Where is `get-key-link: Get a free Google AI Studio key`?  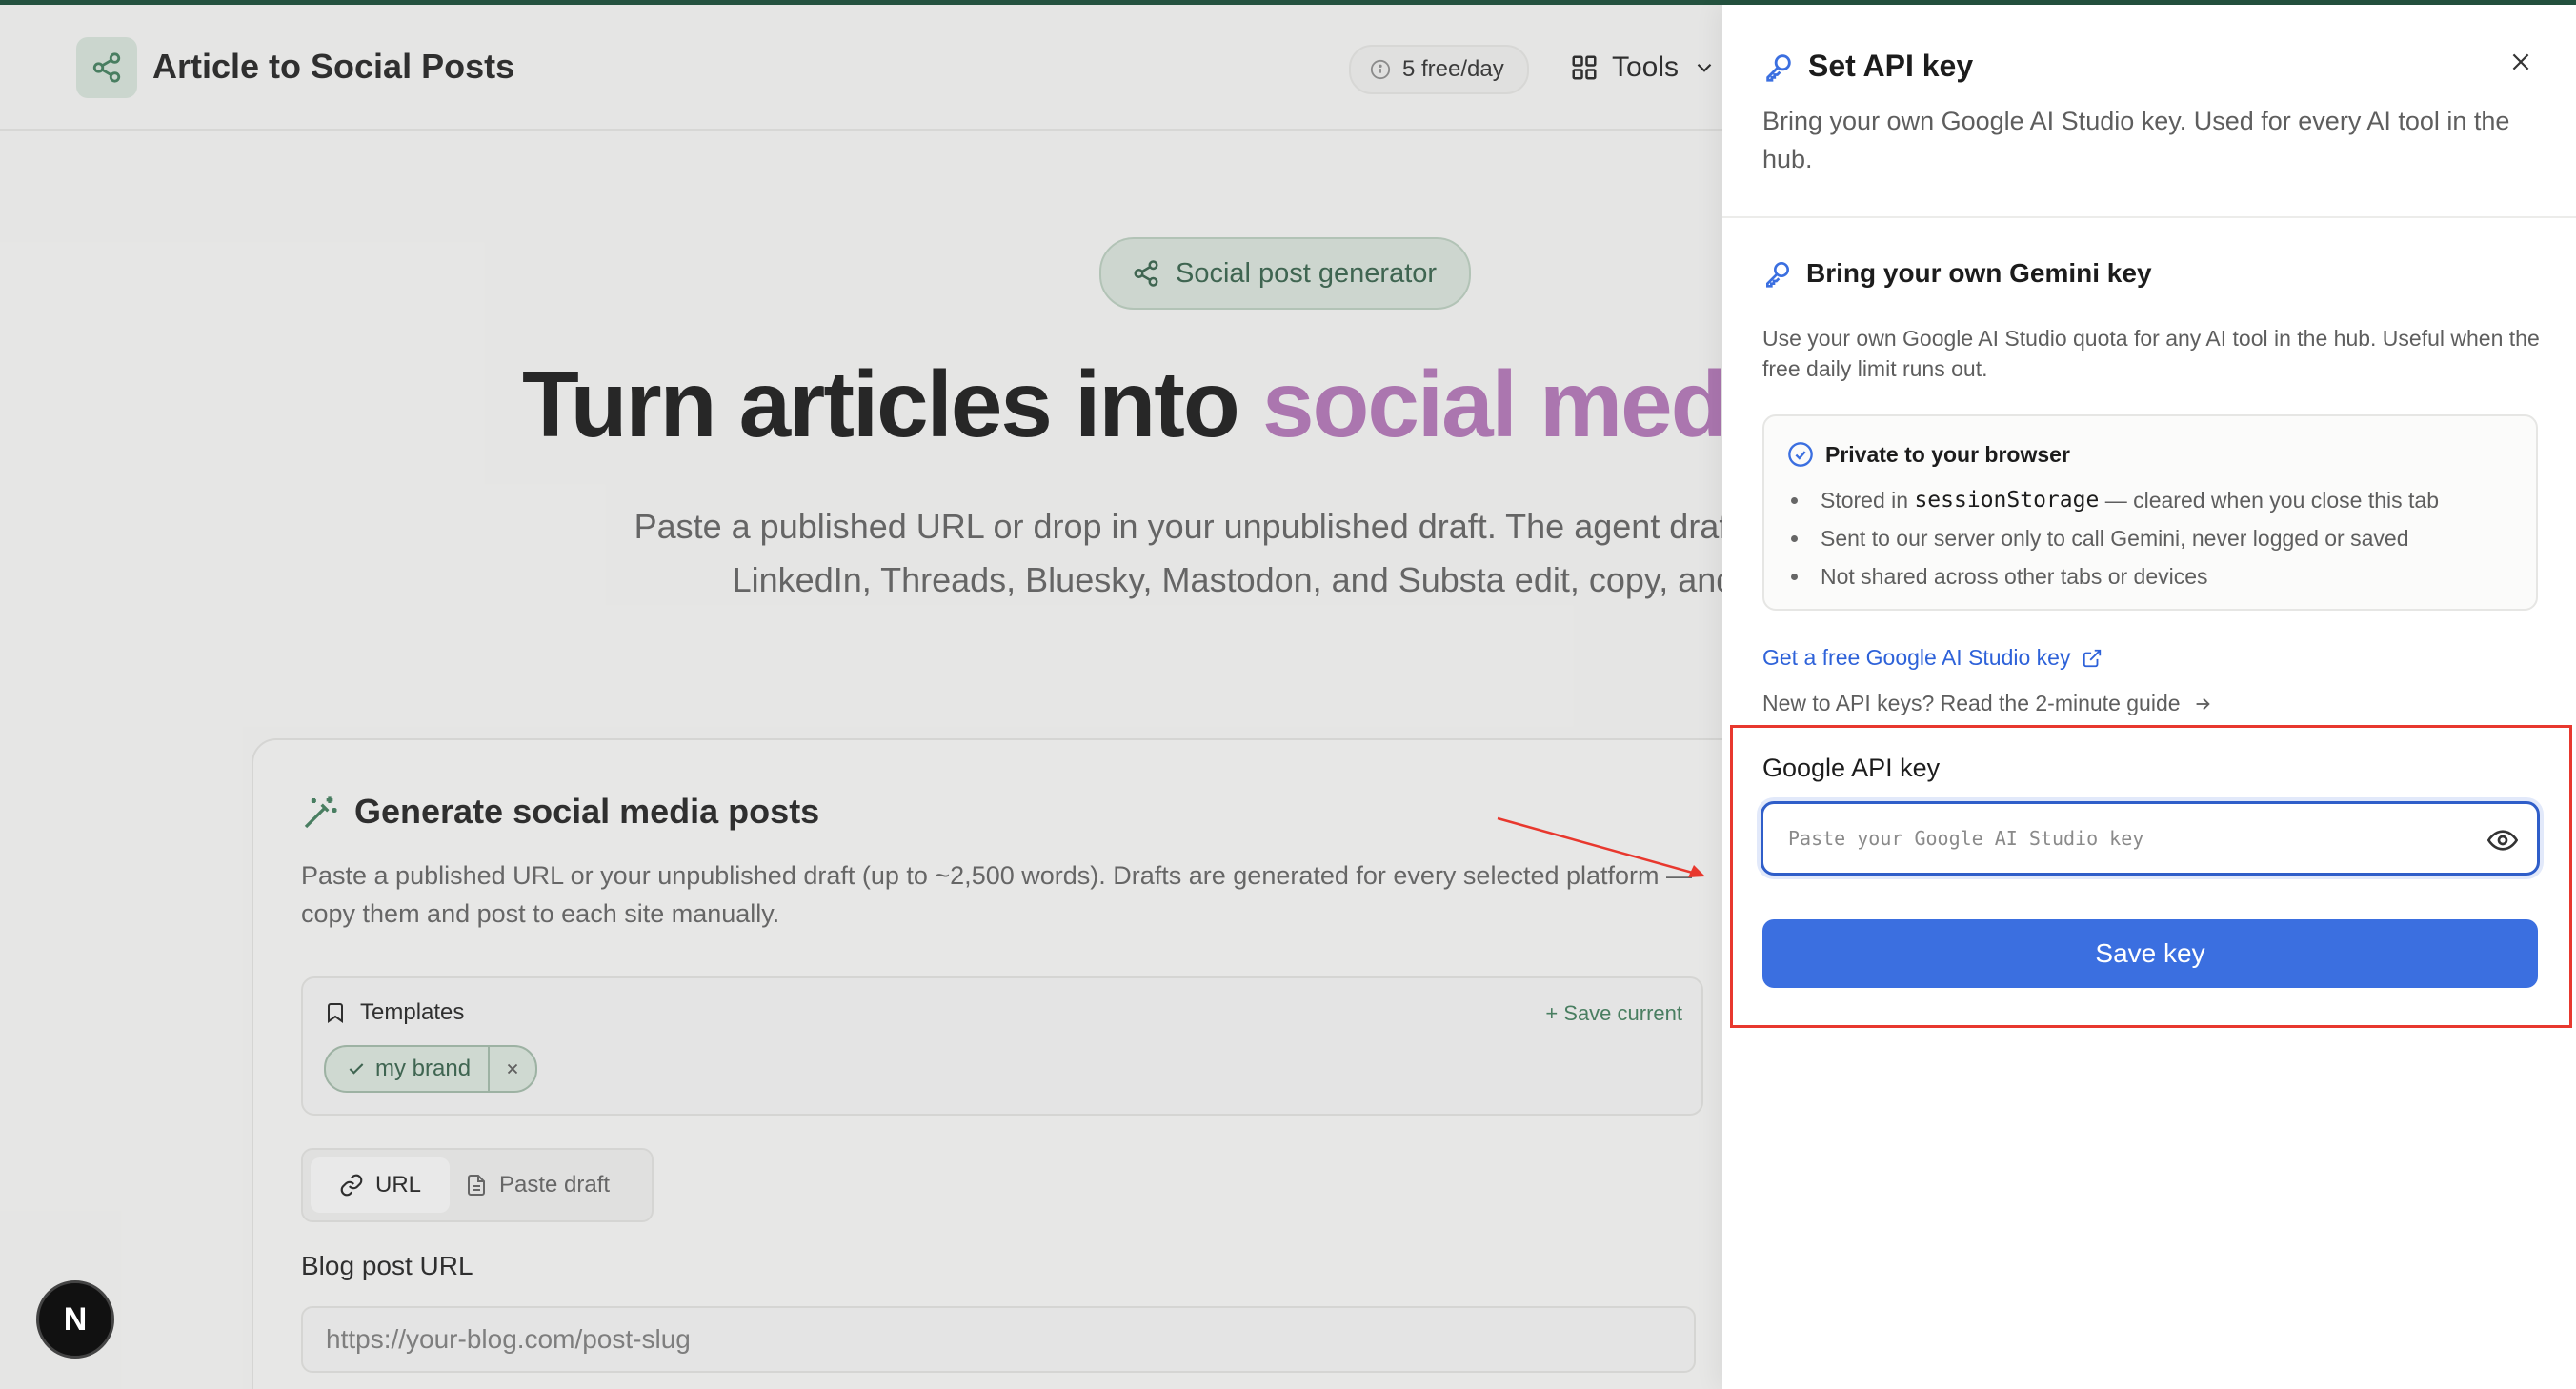 get-key-link: Get a free Google AI Studio key is located at coordinates (1933, 658).